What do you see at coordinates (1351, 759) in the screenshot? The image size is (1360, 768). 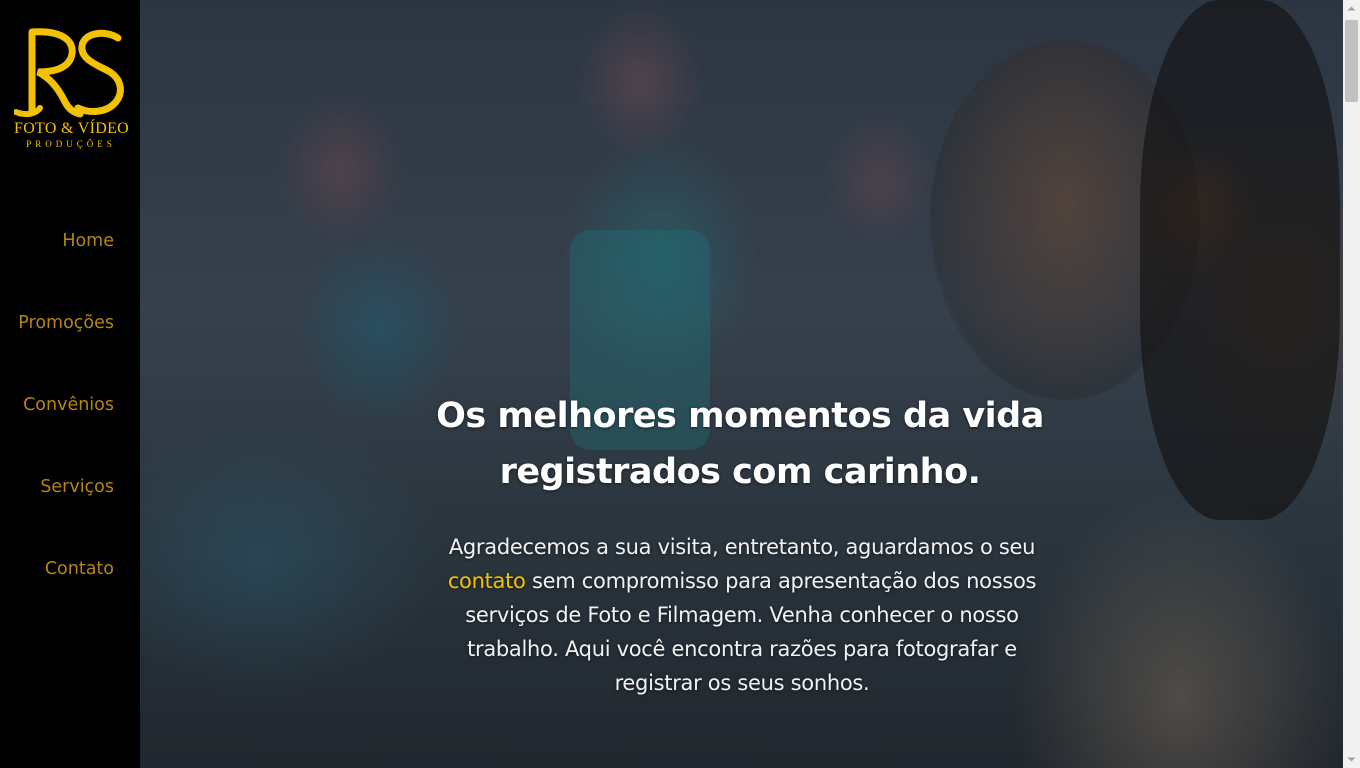 I see `scroll-down-icon` at bounding box center [1351, 759].